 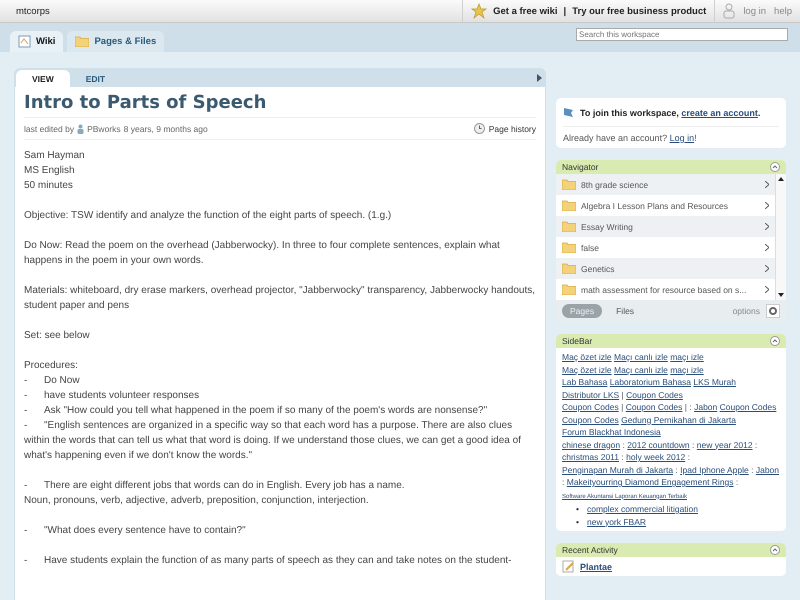 I want to click on body-text: Do Now: Read the poem on the overhead (Jabberwocky). In three to four complete sentences, explain what happens in the poem in your own words., so click(x=262, y=253).